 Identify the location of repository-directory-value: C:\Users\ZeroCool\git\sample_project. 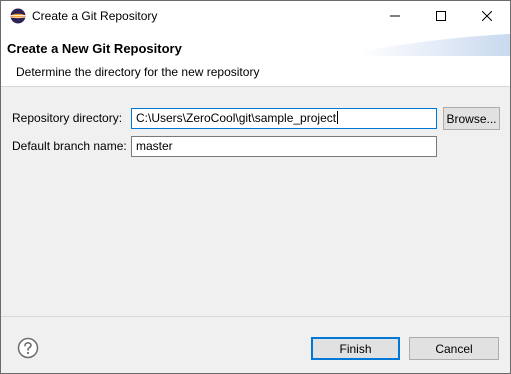
(236, 118).